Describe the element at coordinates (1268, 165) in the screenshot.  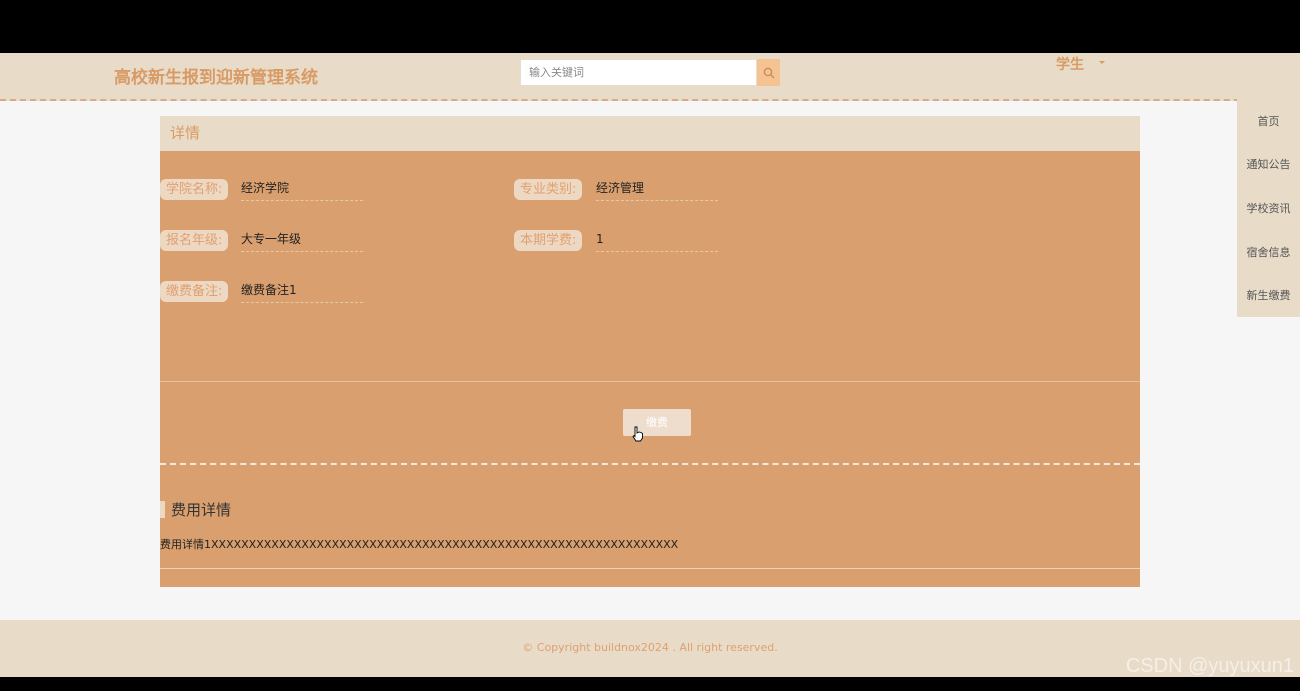
I see `nav-item-notices: 通知公告` at that location.